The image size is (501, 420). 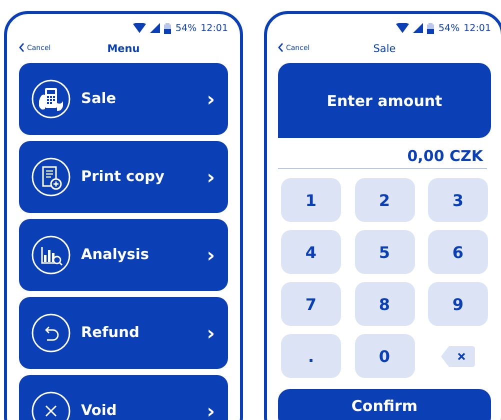 I want to click on menu-item: Refund ›, so click(x=123, y=333).